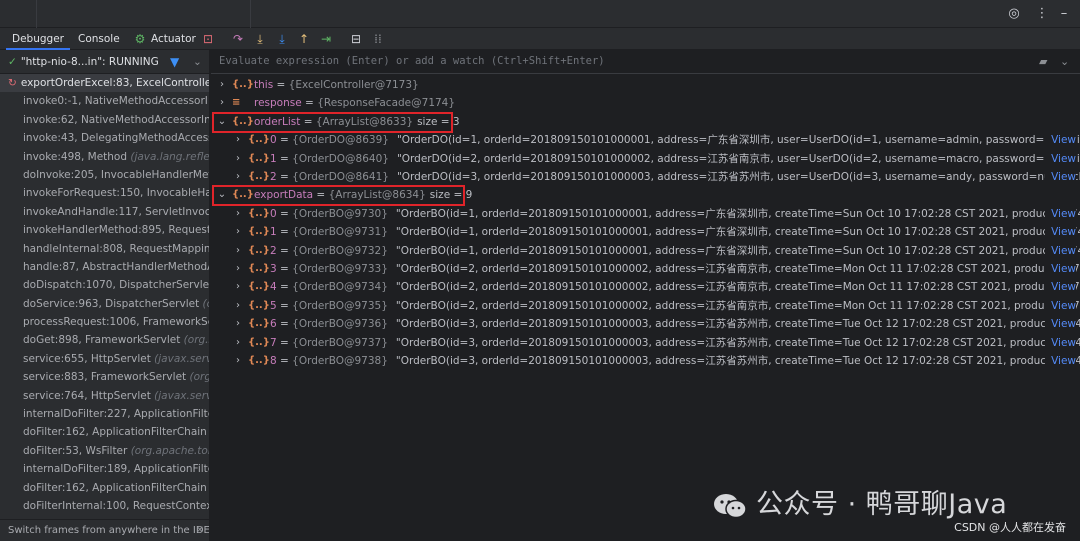 The image size is (1080, 541). What do you see at coordinates (304, 39) in the screenshot?
I see `step-out-icon: ↑` at bounding box center [304, 39].